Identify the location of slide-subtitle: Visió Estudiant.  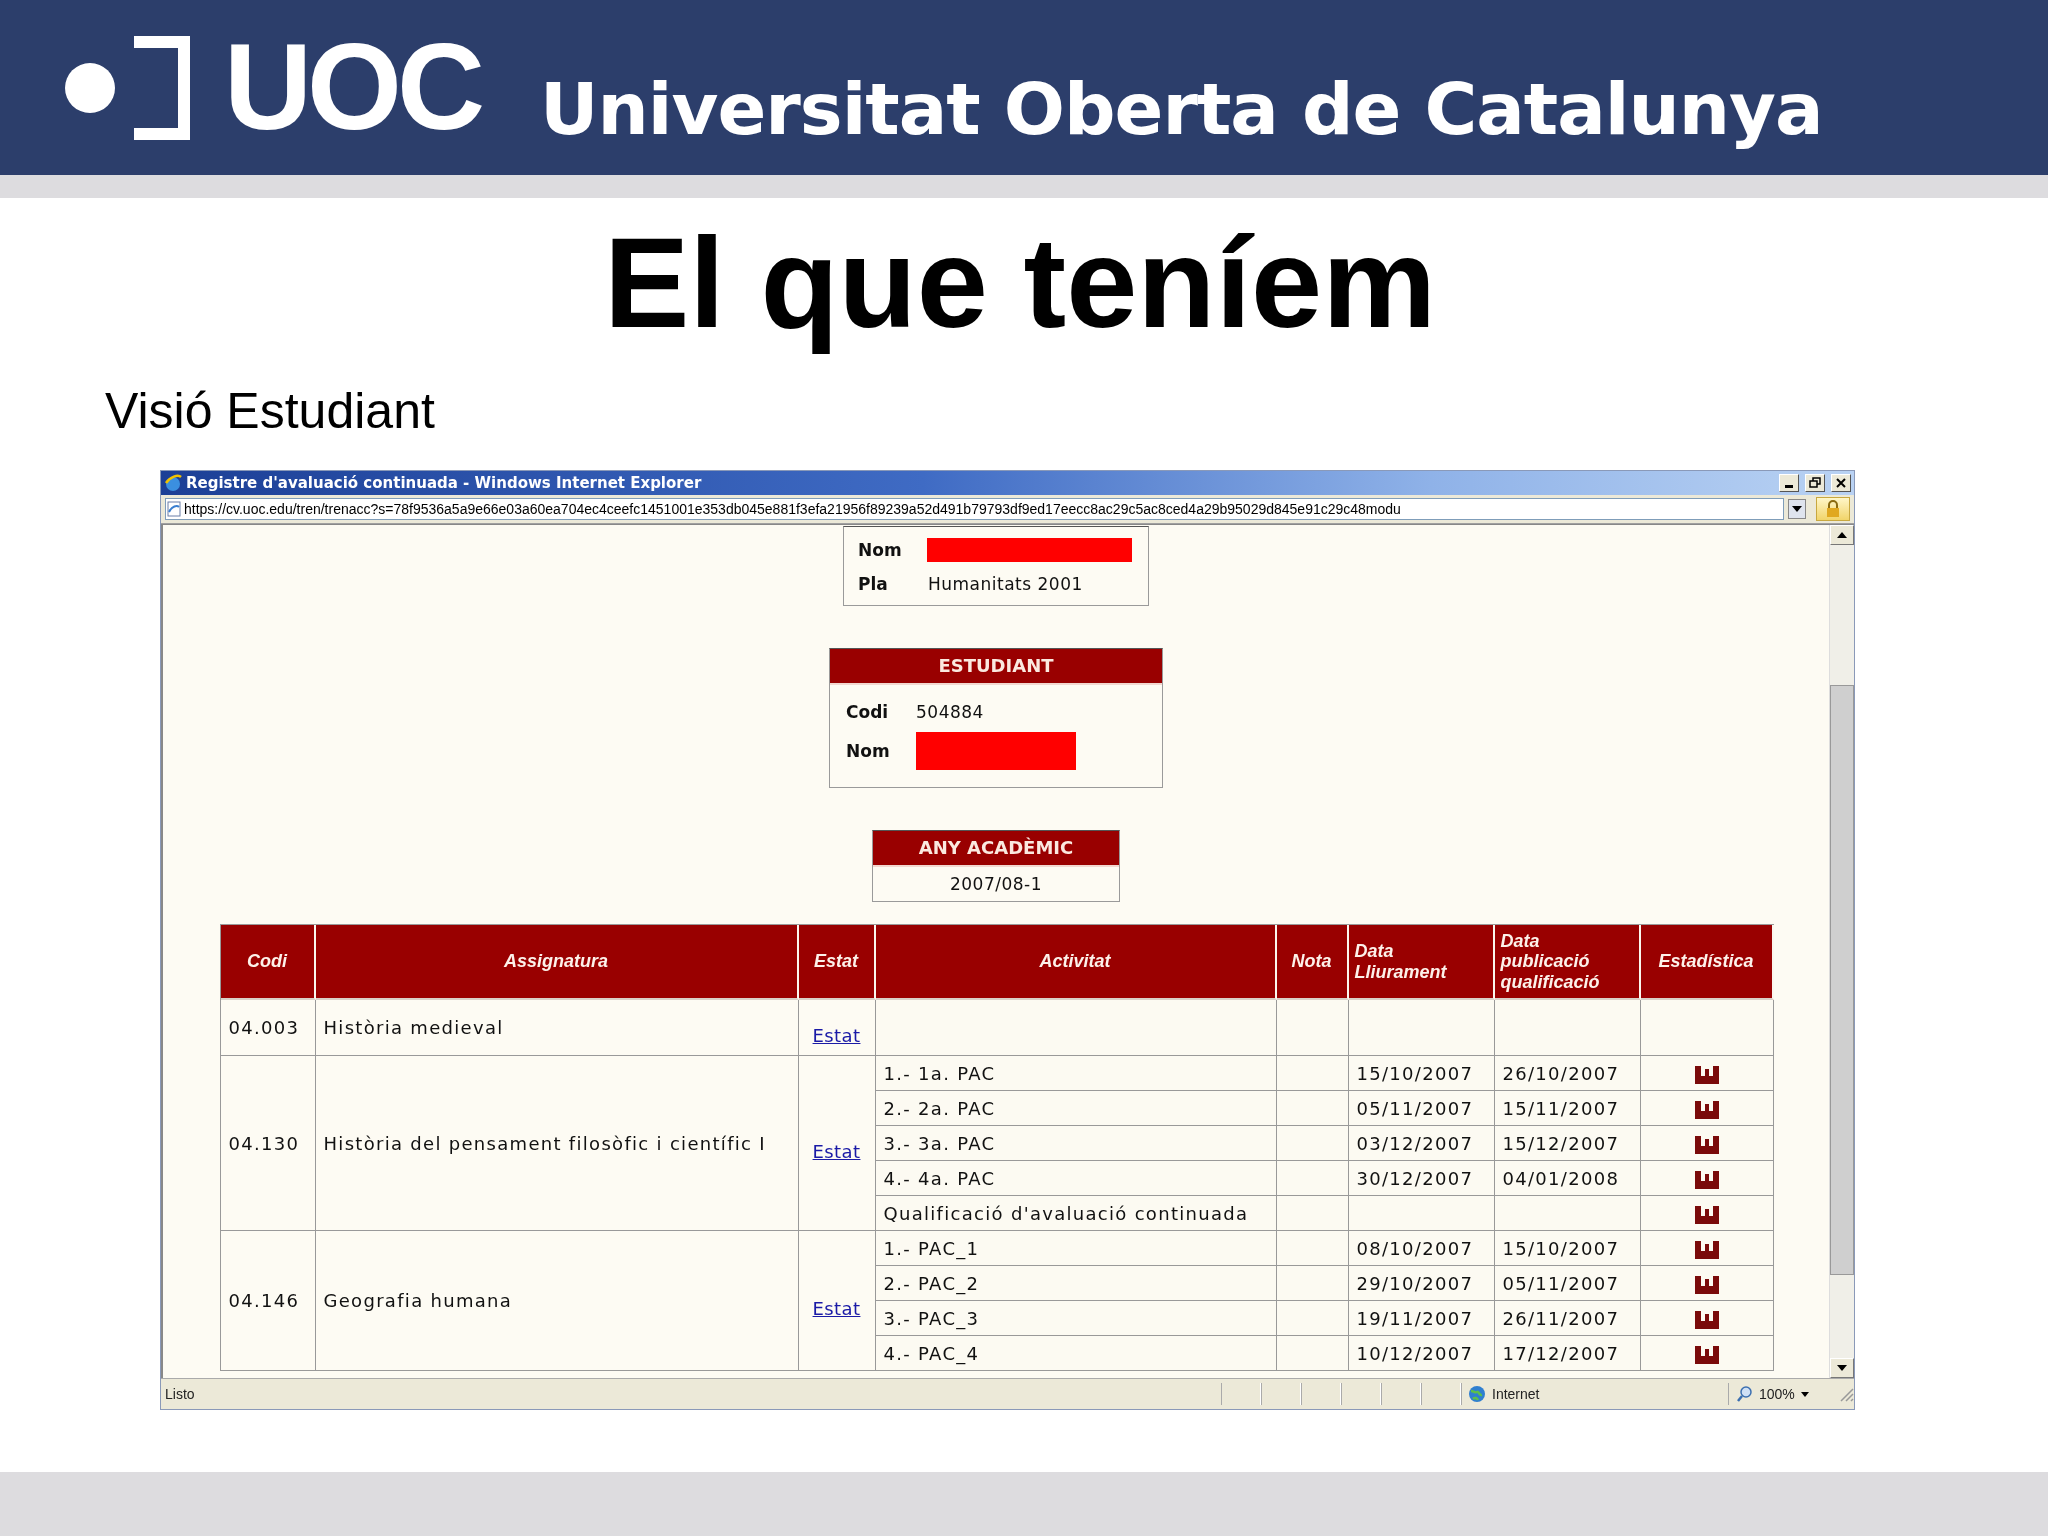
(270, 411).